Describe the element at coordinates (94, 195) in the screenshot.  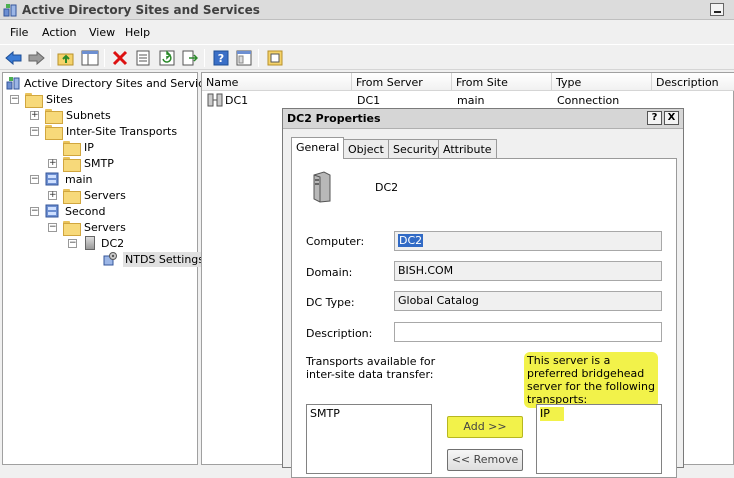
I see `tree-item-main-servers: Servers` at that location.